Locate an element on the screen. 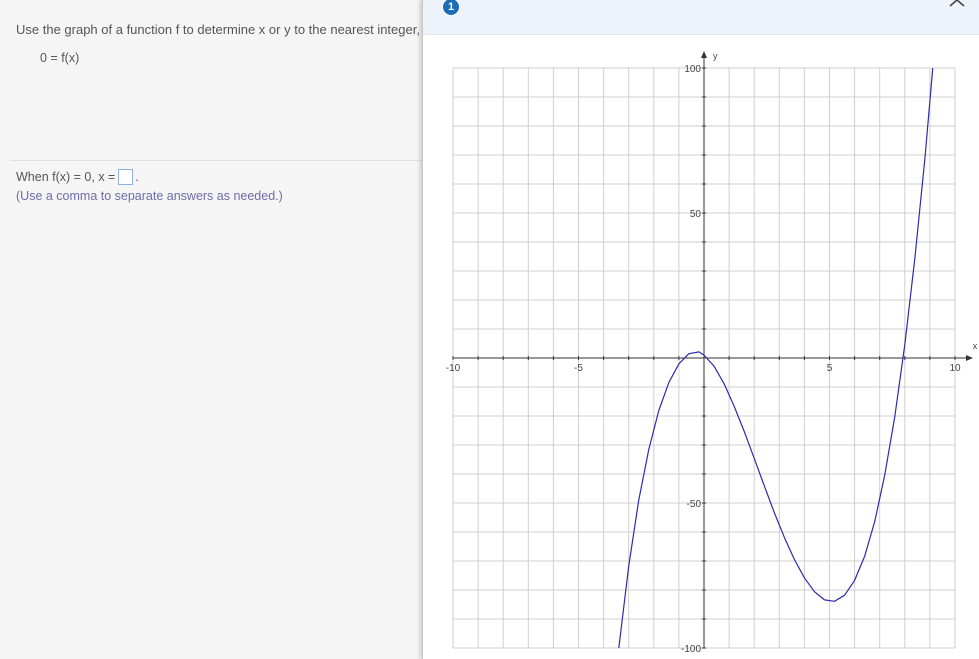 Image resolution: width=979 pixels, height=659 pixels. y-tick-label: -100 is located at coordinates (691, 649).